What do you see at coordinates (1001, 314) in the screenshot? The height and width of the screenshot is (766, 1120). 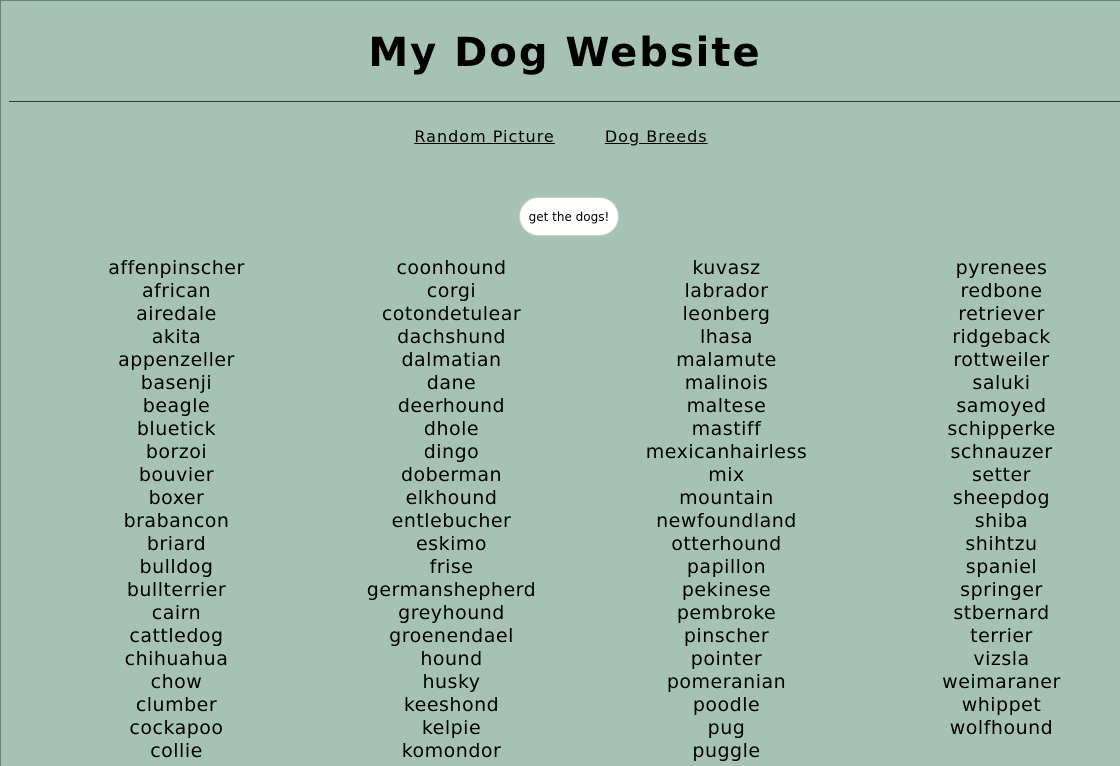 I see `breed-item: retriever` at bounding box center [1001, 314].